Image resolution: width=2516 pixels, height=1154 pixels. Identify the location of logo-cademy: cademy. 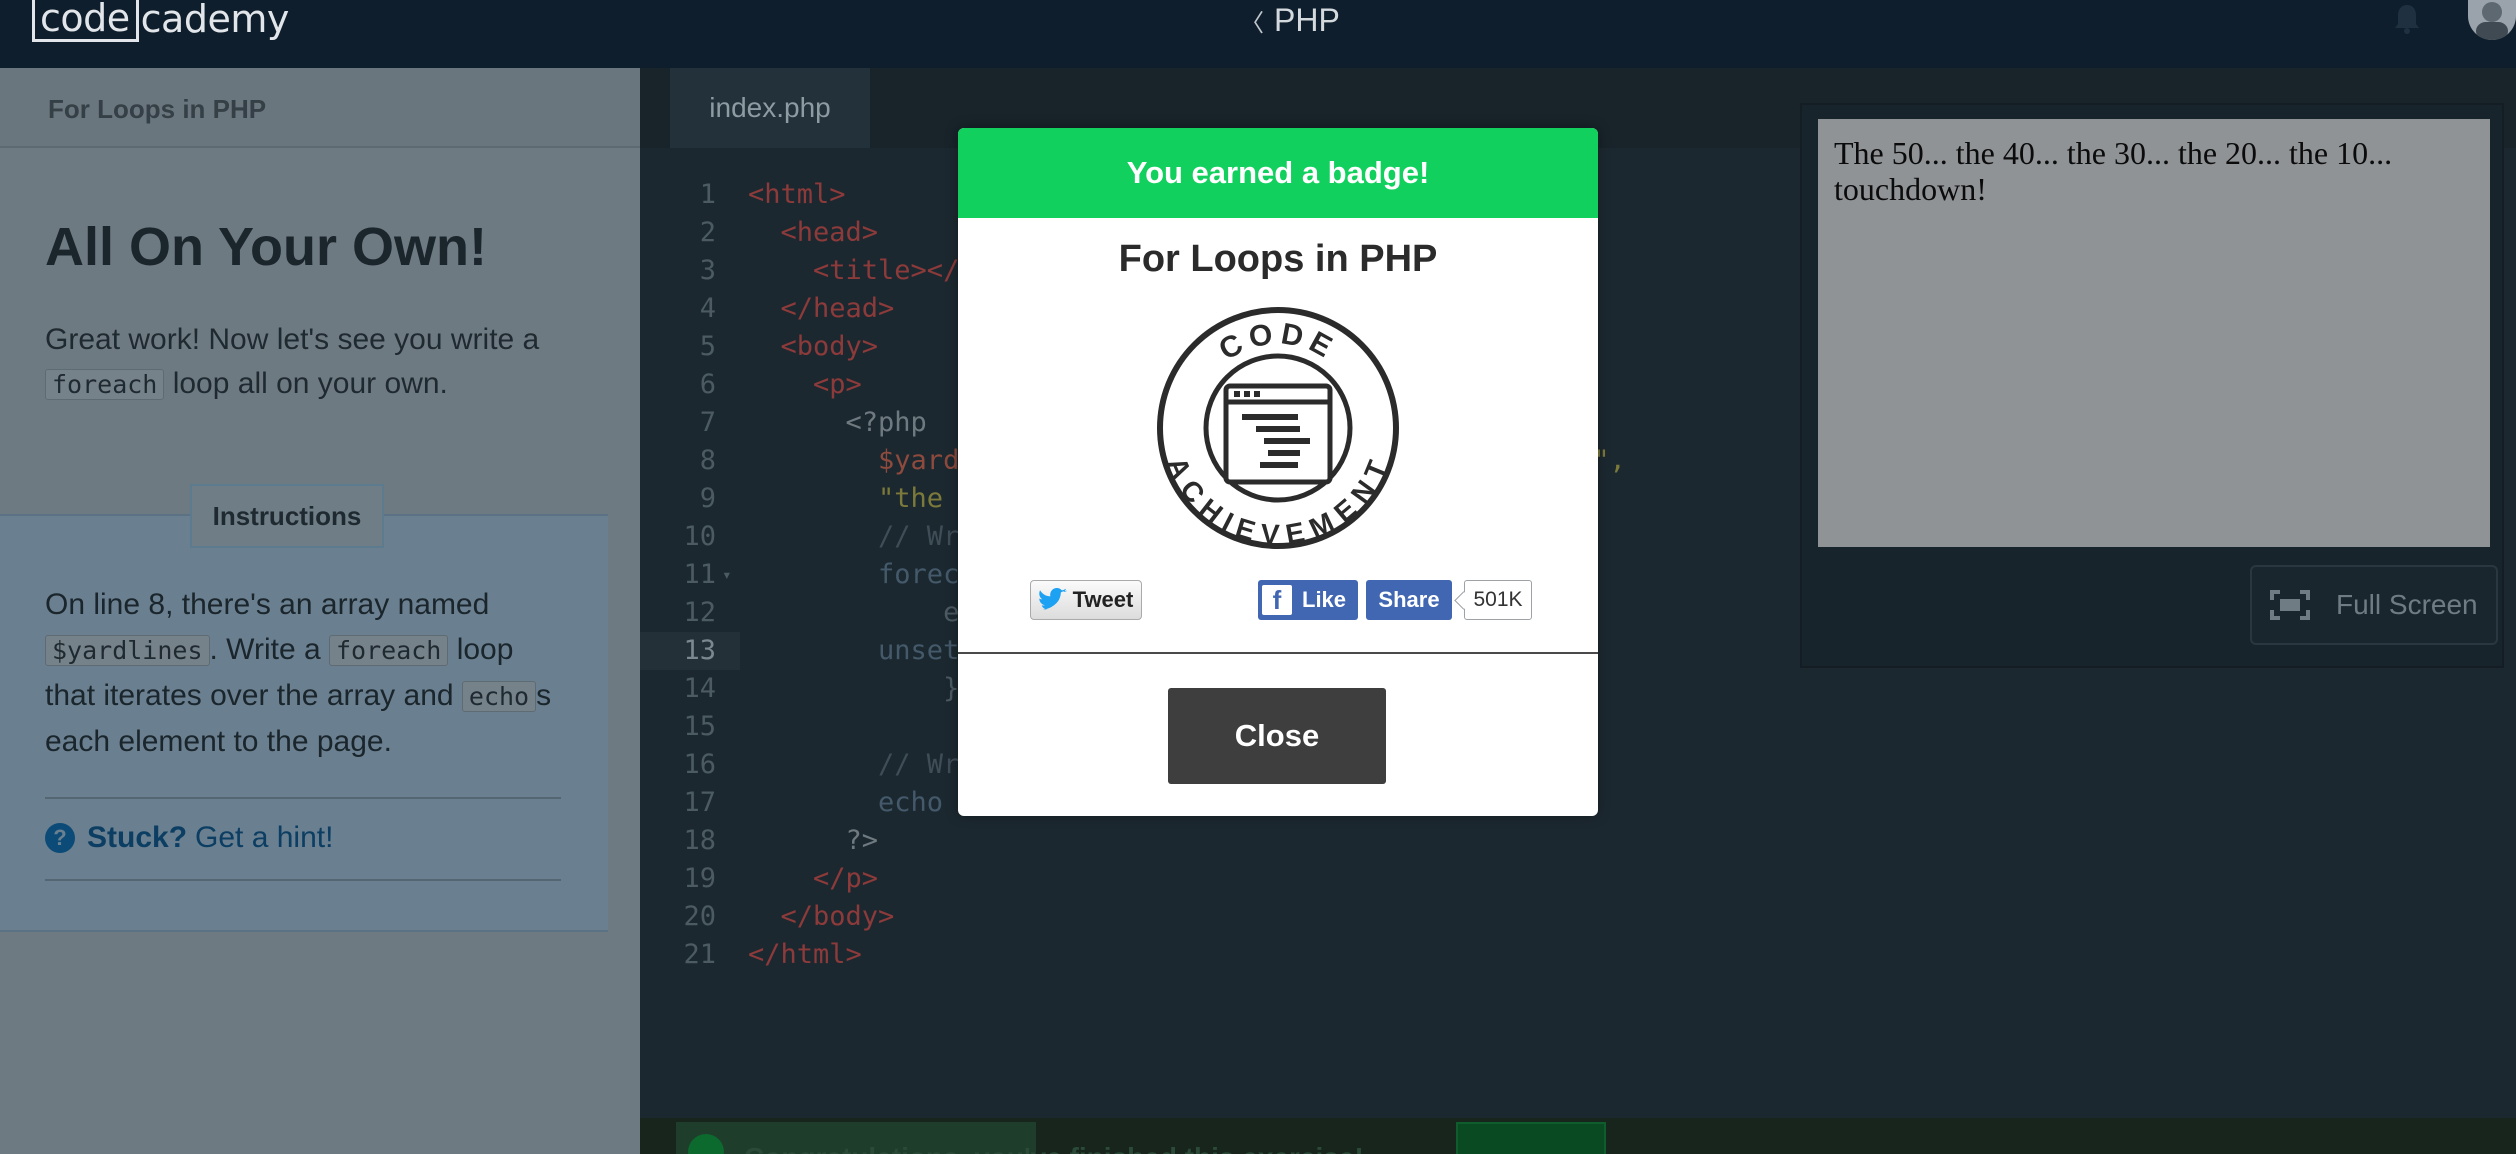
(215, 20).